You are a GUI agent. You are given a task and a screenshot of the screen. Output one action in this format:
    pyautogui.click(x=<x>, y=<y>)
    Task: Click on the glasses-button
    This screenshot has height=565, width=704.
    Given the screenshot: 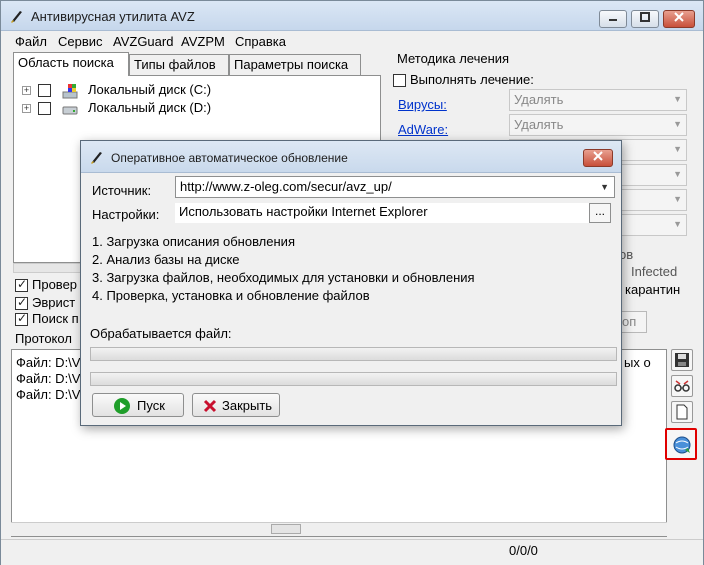 What is the action you would take?
    pyautogui.click(x=682, y=386)
    